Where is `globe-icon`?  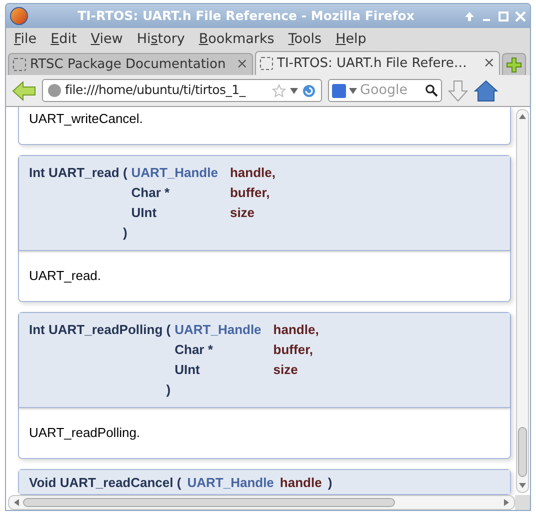 globe-icon is located at coordinates (54, 90).